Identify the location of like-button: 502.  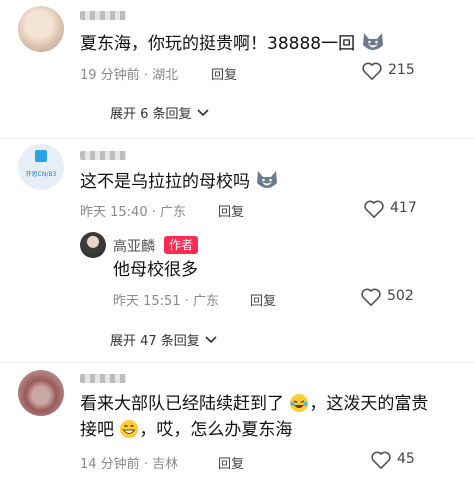
(395, 298).